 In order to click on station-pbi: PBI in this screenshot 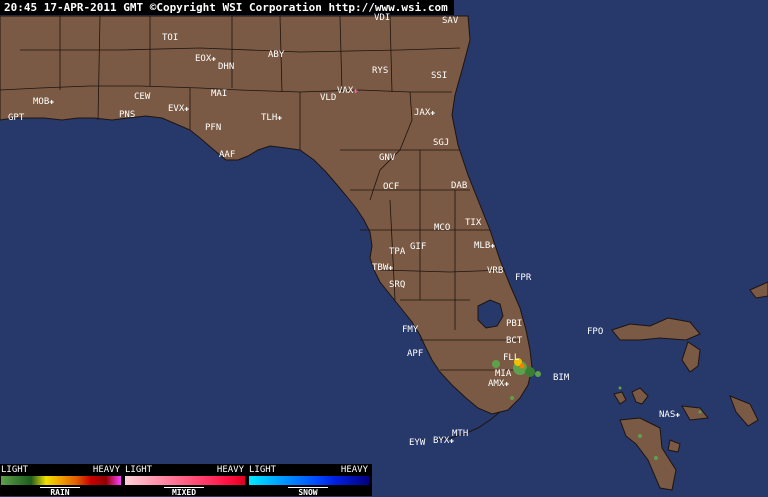, I will do `click(514, 324)`.